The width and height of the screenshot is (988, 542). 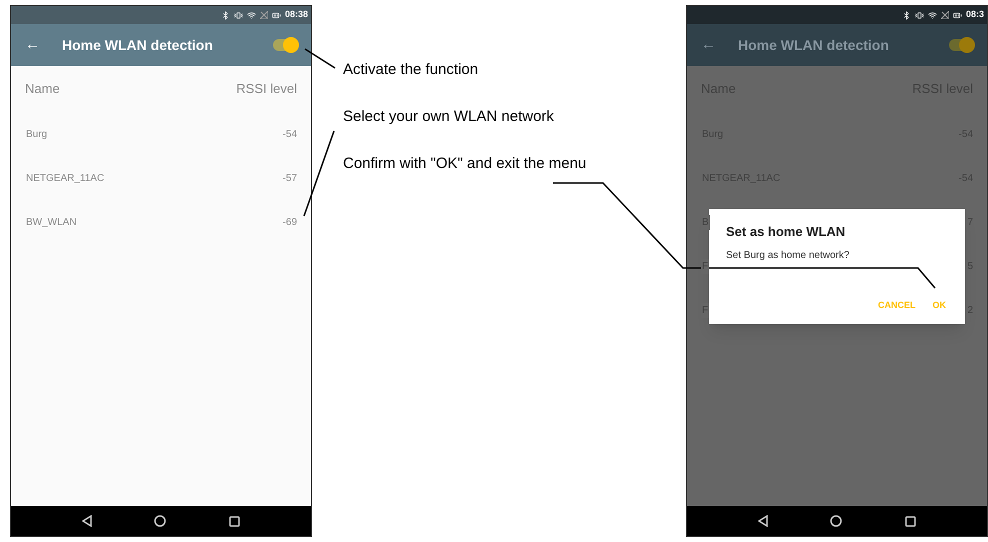 I want to click on rssi-value: -54, so click(x=289, y=135).